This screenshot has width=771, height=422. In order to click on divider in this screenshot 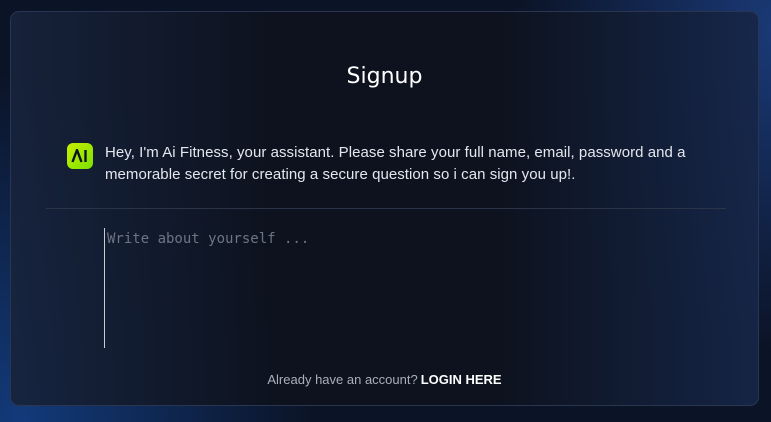, I will do `click(386, 208)`.